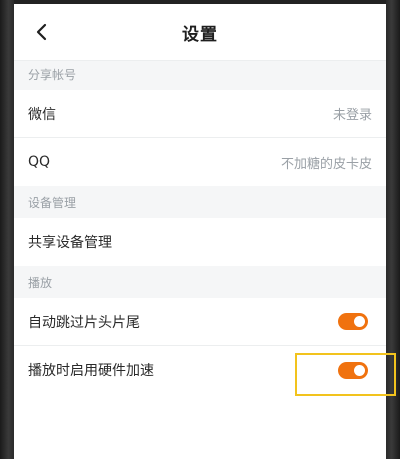 This screenshot has height=459, width=400. Describe the element at coordinates (353, 370) in the screenshot. I see `hardware-acceleration-toggle` at that location.